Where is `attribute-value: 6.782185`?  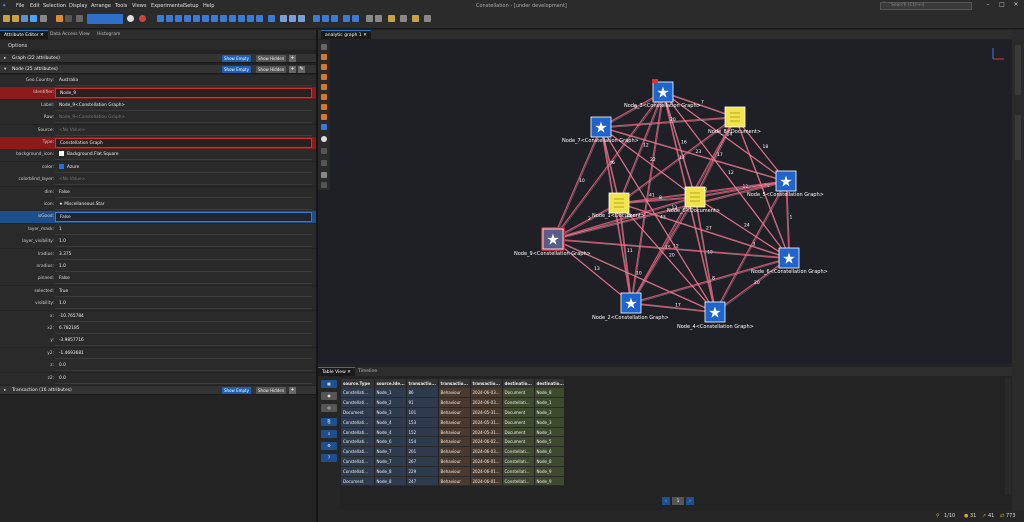 attribute-value: 6.782185 is located at coordinates (183, 329).